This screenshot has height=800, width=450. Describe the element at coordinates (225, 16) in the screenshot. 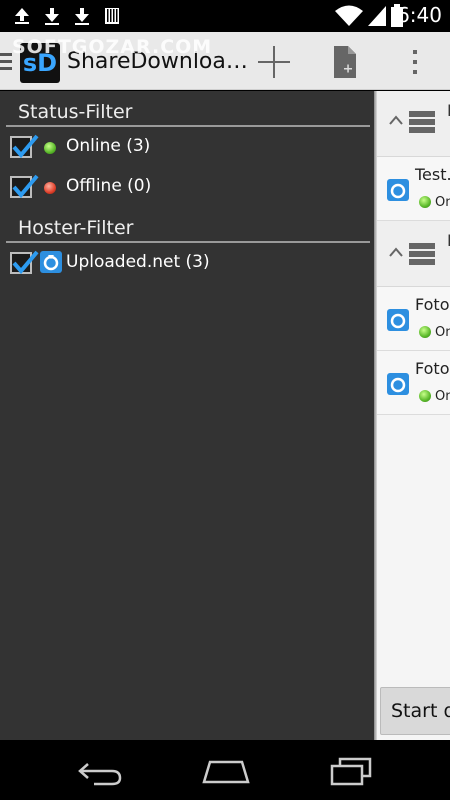

I see `status-bar: 6:40` at that location.